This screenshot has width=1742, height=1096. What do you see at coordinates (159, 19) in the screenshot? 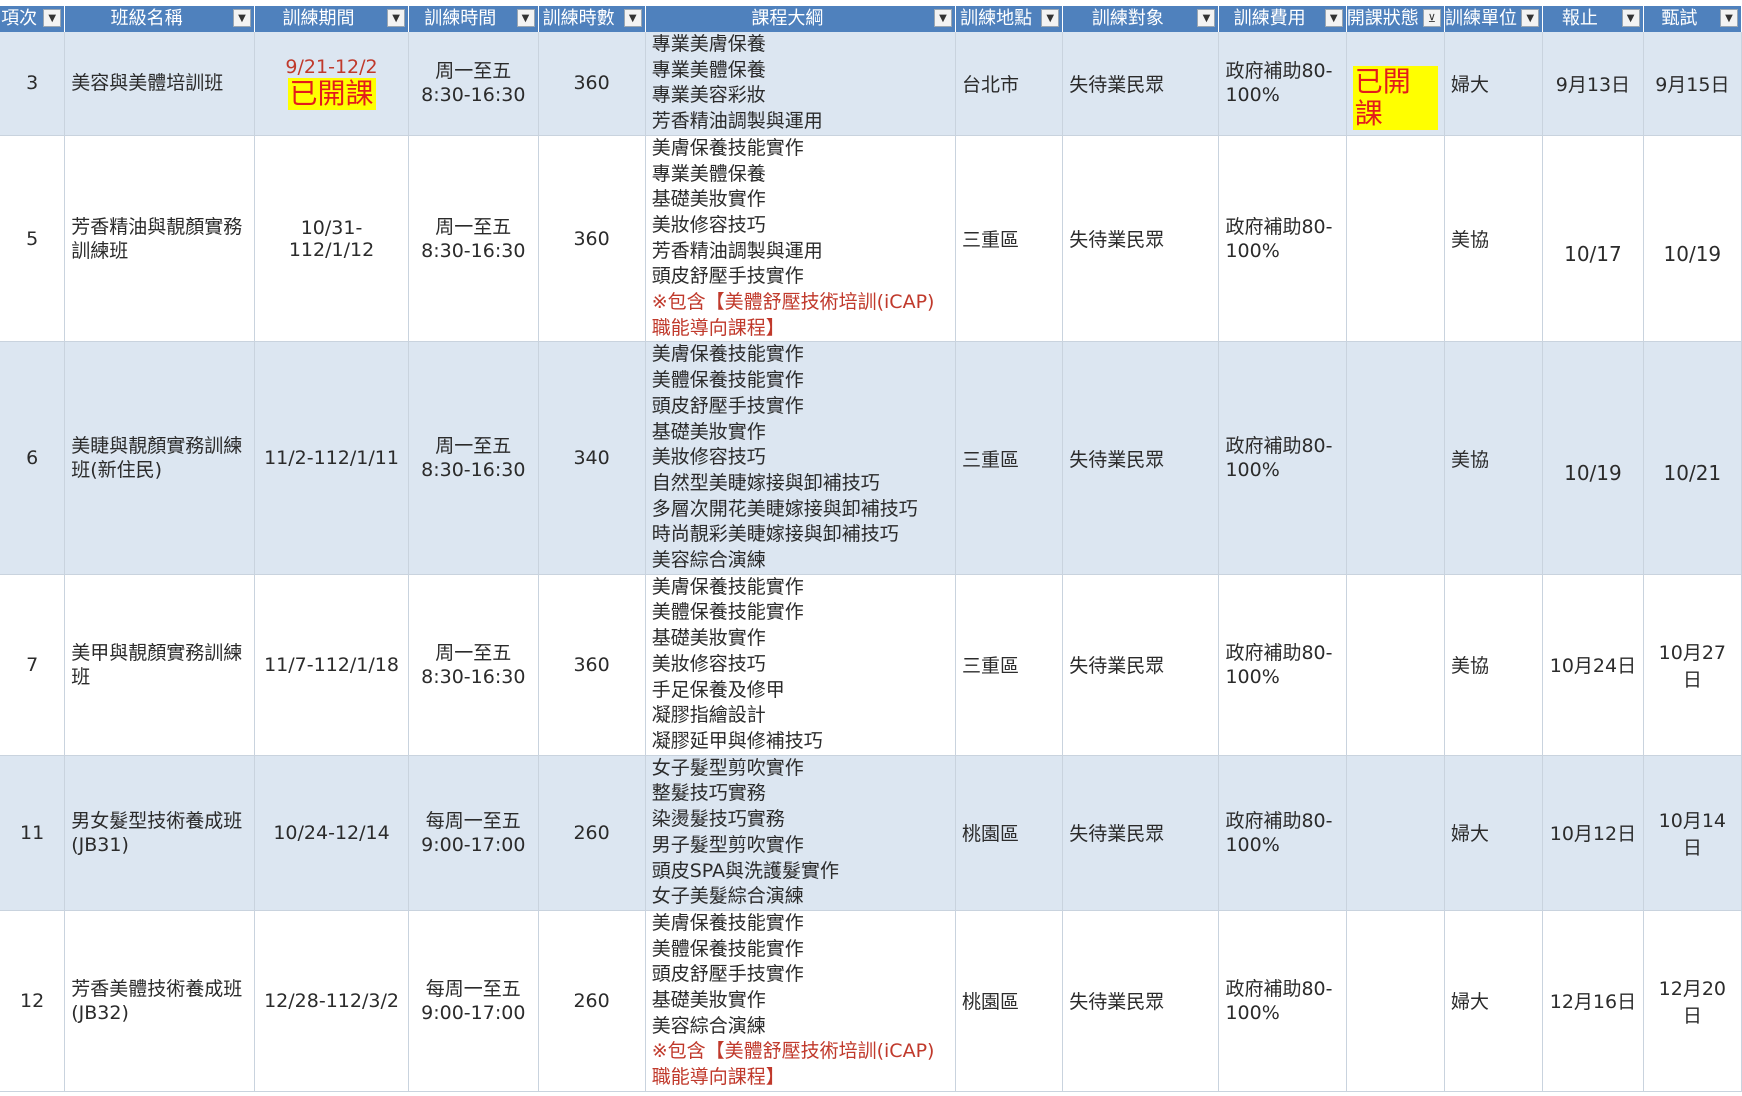
I see `column-header-name: 班級名稱 ▼` at bounding box center [159, 19].